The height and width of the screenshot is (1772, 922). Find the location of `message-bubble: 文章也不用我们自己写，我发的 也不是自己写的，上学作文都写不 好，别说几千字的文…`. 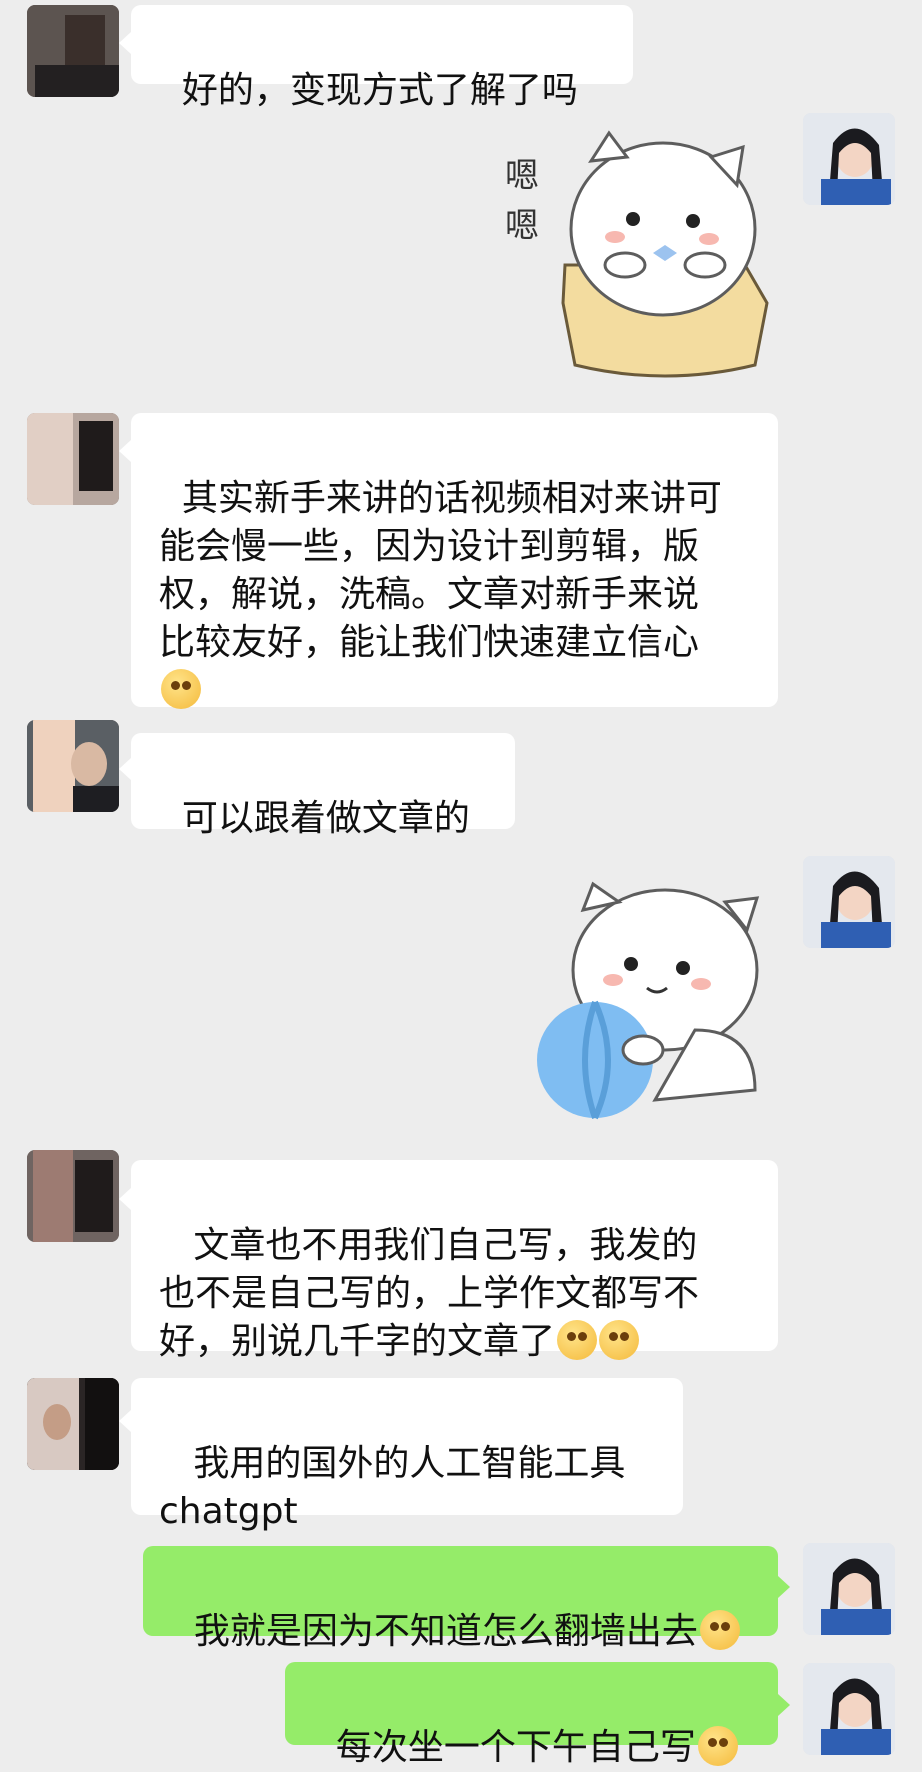

message-bubble: 文章也不用我们自己写，我发的 也不是自己写的，上学作文都写不 好，别说几千字的文… is located at coordinates (454, 1261).